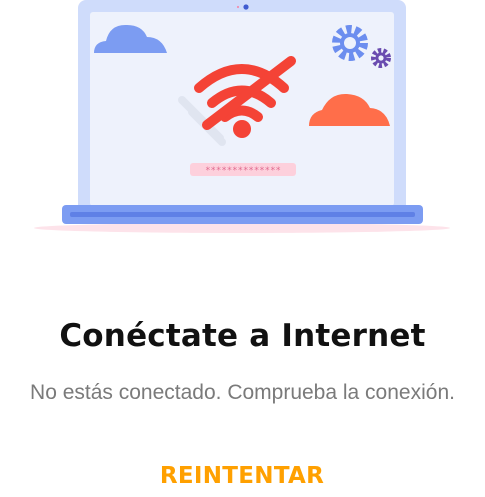 Image resolution: width=485 pixels, height=497 pixels. What do you see at coordinates (242, 228) in the screenshot?
I see `floor-shadow` at bounding box center [242, 228].